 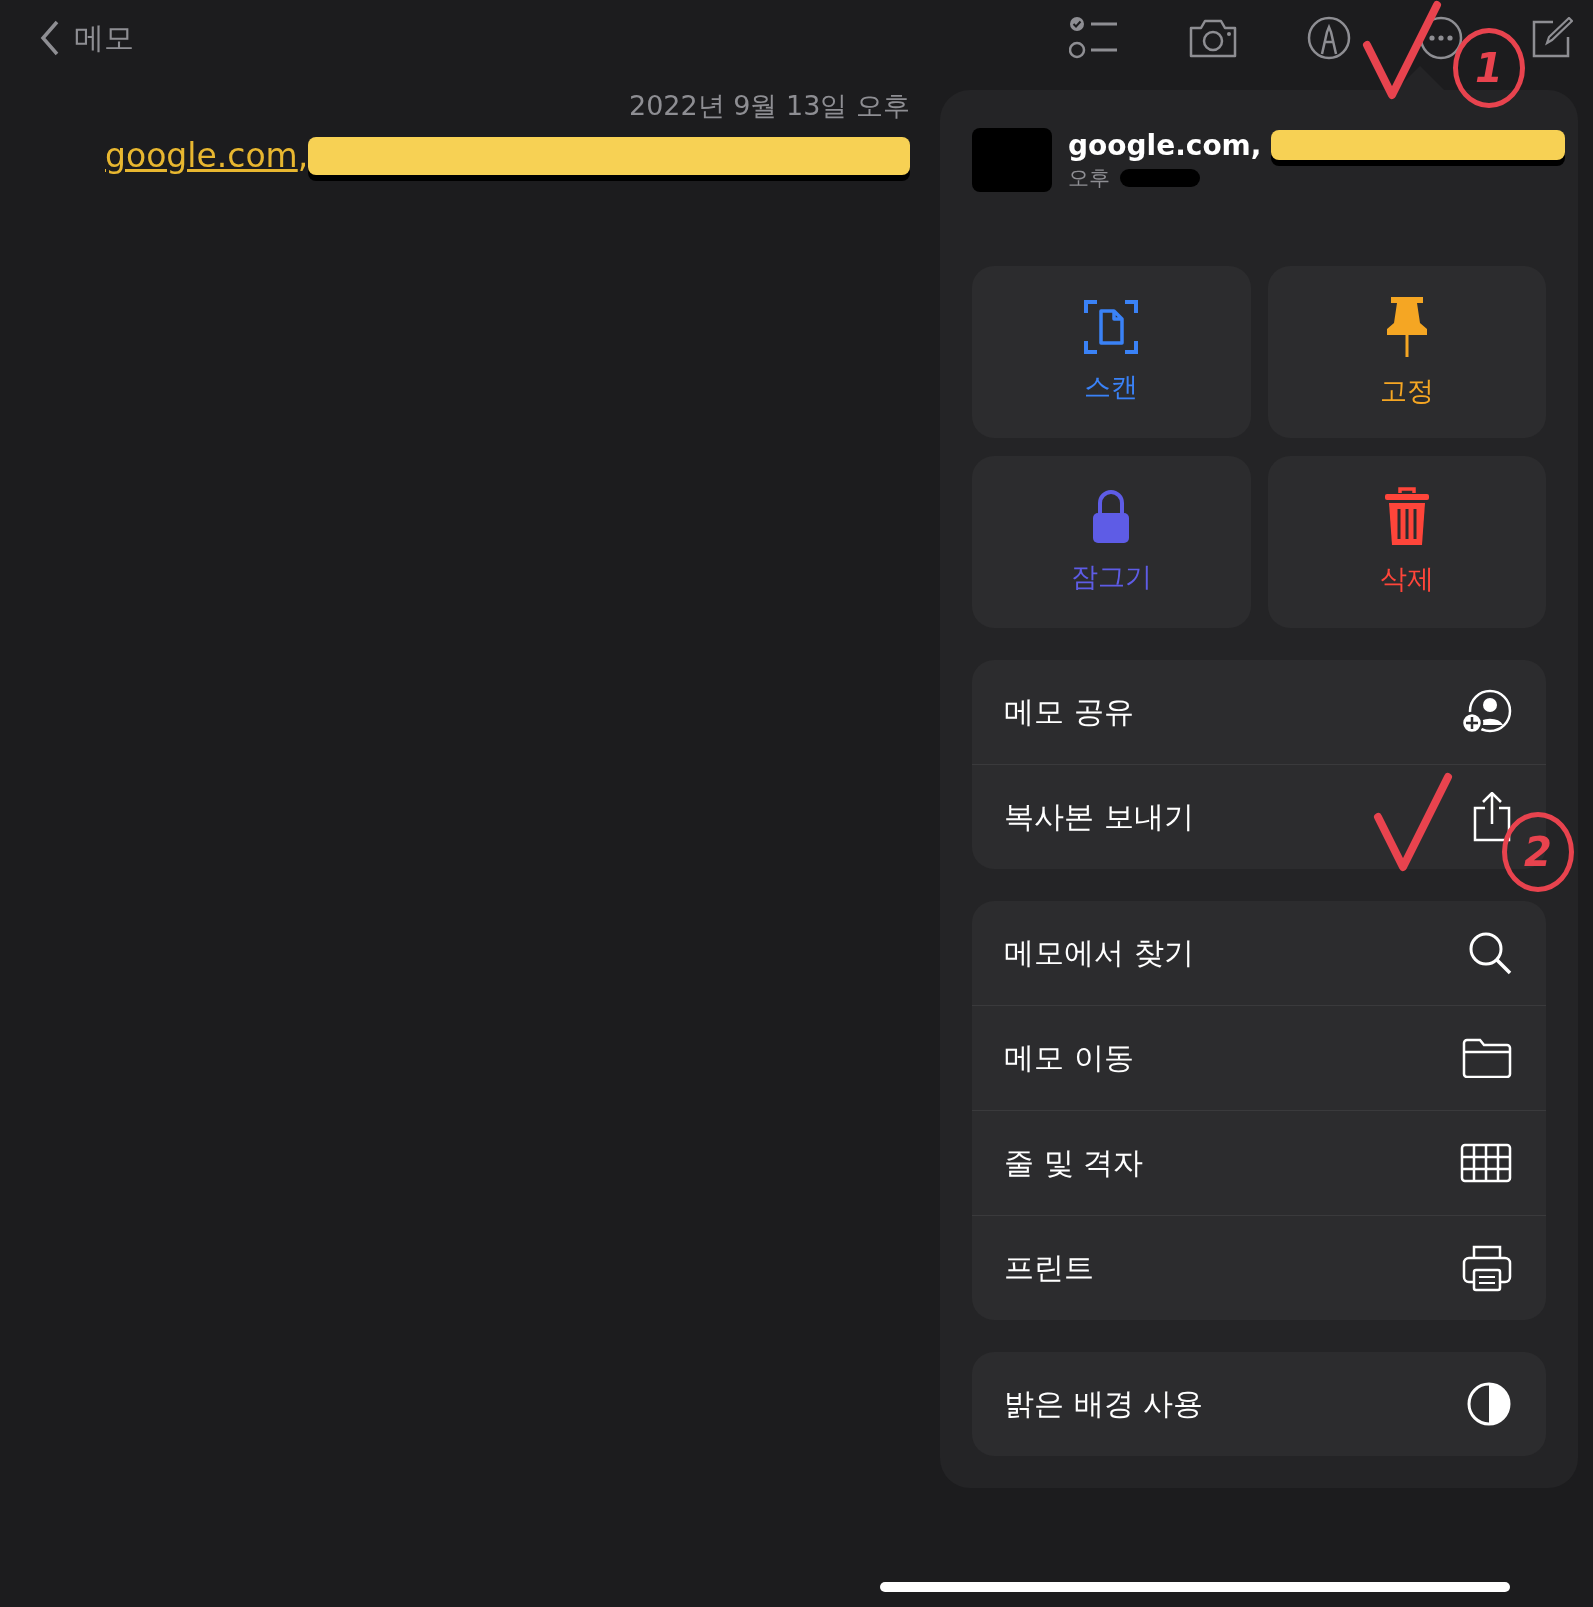 I want to click on menu-item: 줄 및 격자, so click(x=1259, y=1163).